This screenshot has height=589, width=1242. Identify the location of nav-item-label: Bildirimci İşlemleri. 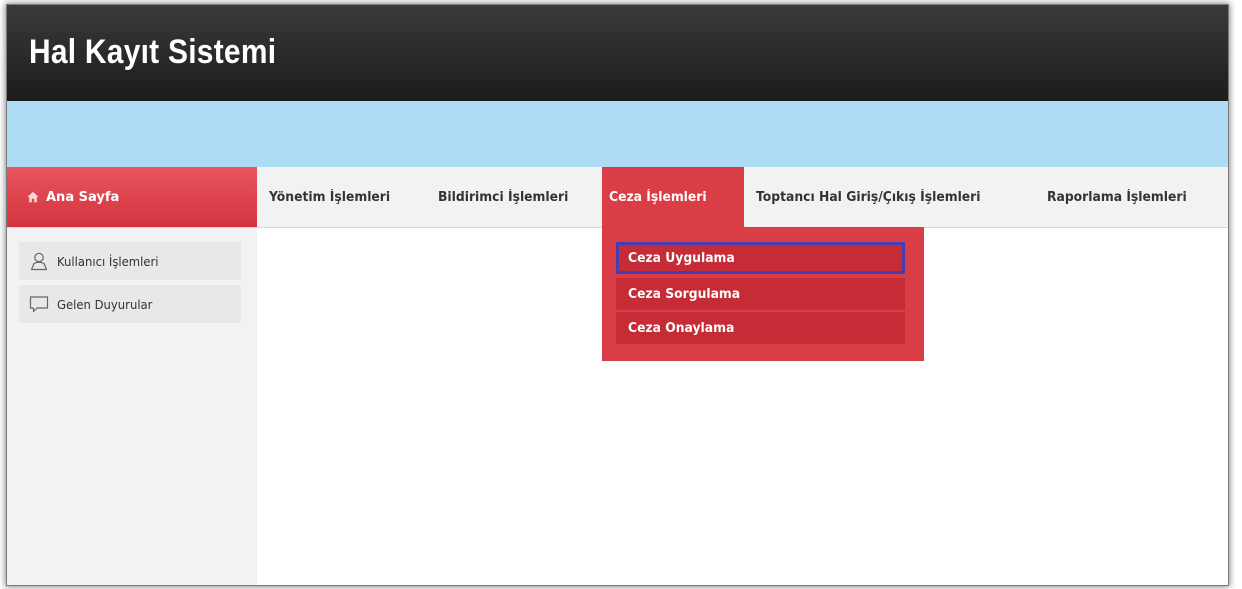
(503, 197).